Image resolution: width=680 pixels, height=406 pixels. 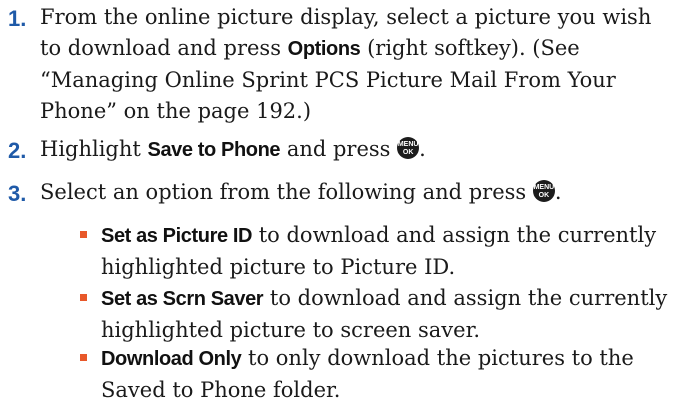 I want to click on step-number: 3., so click(x=17, y=193).